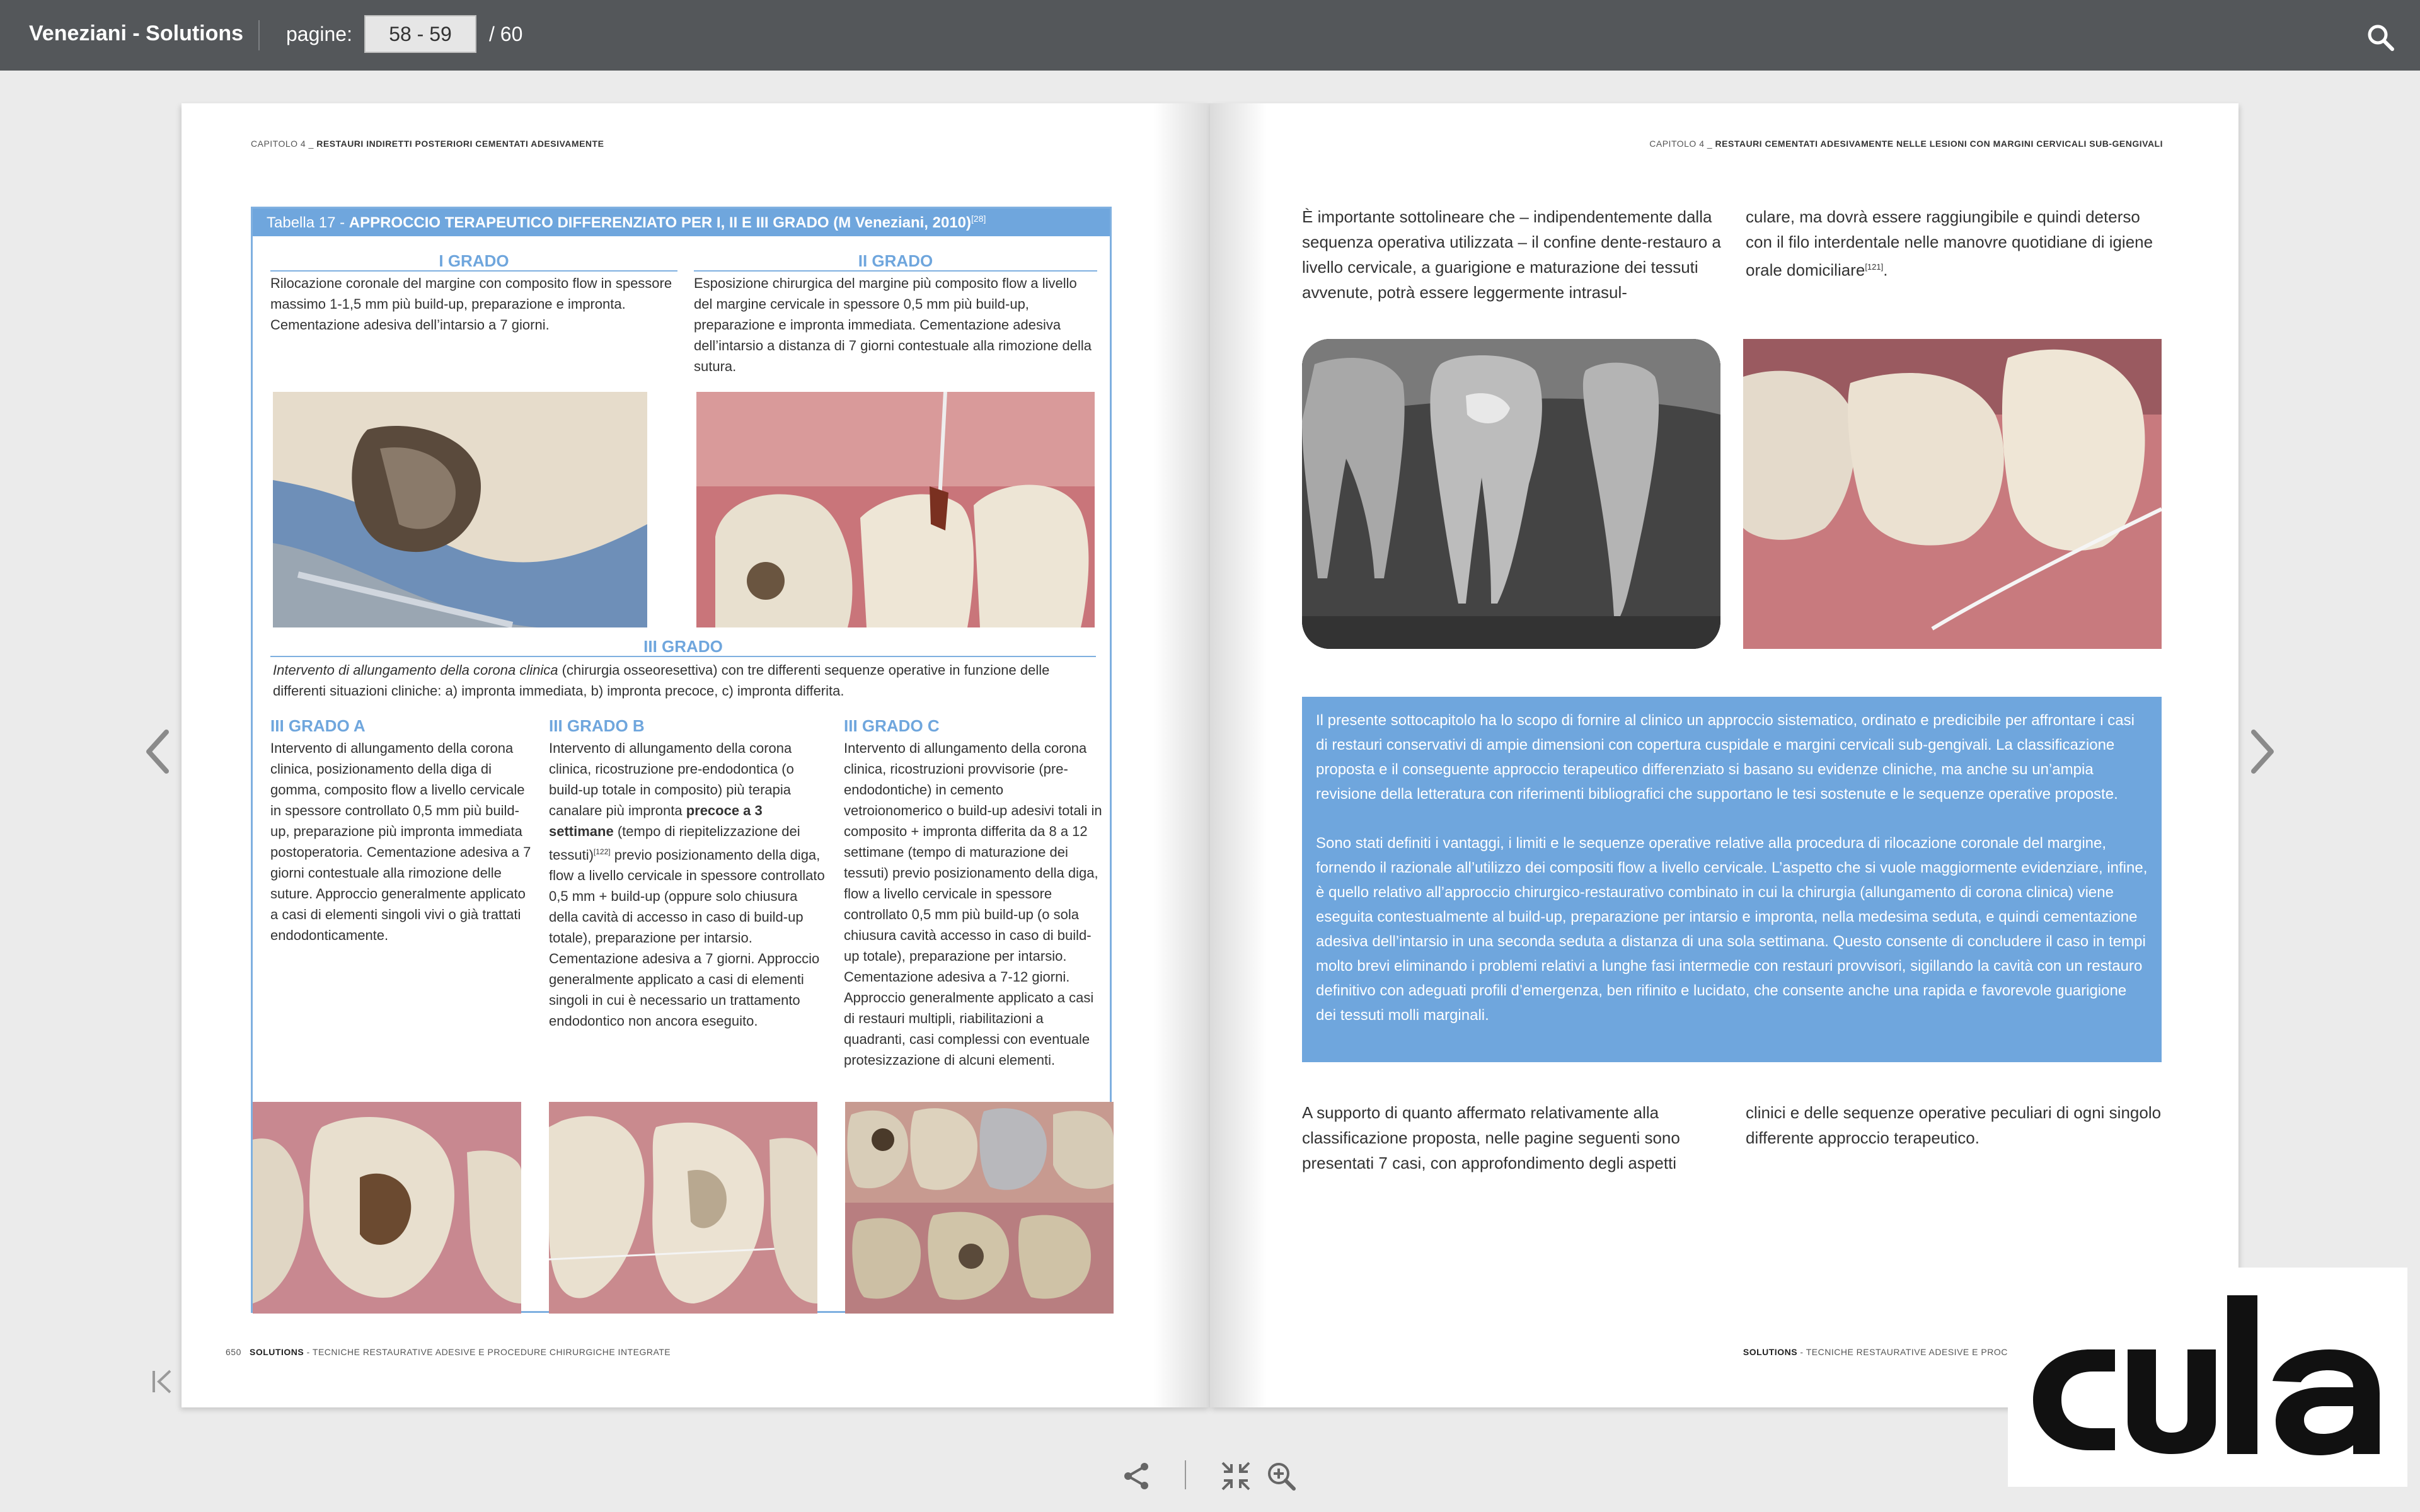  Describe the element at coordinates (2263, 751) in the screenshot. I see `chevron-right-icon` at that location.